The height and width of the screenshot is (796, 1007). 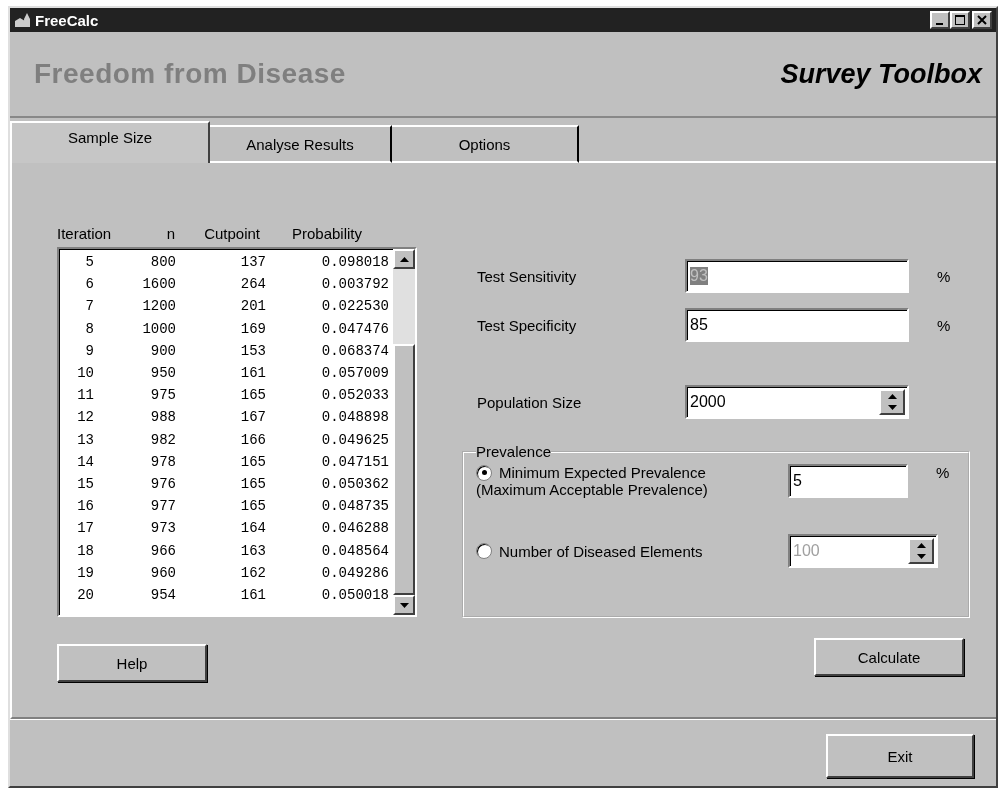 I want to click on table-cell-text: 1600, so click(x=158, y=284).